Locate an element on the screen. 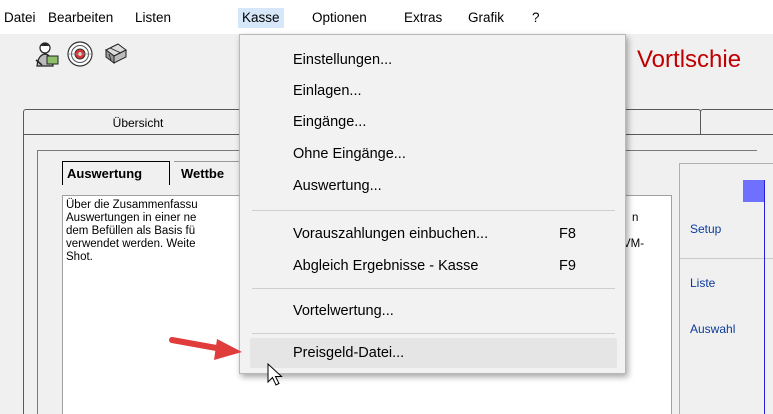 The image size is (773, 414). menu-listen: Listen is located at coordinates (153, 18).